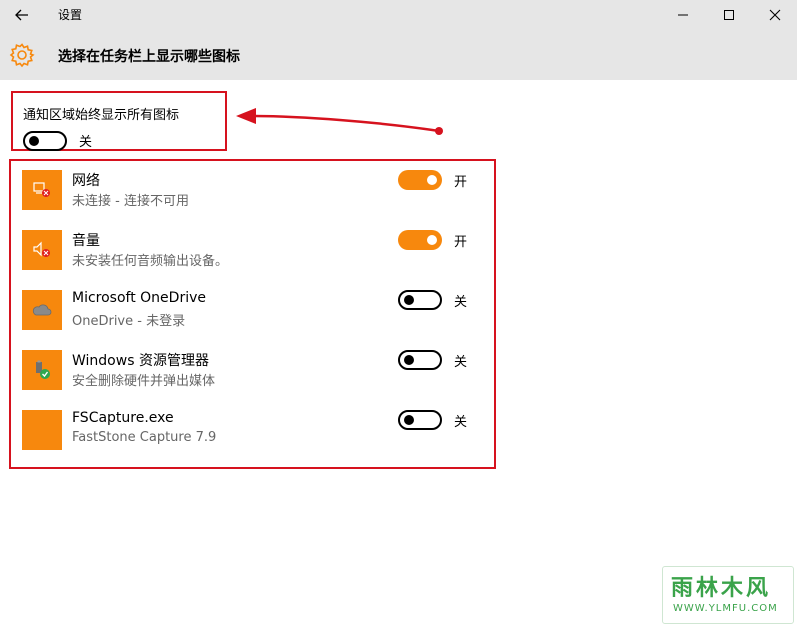 Image resolution: width=797 pixels, height=628 pixels. What do you see at coordinates (86, 241) in the screenshot?
I see `item-name: 音量` at bounding box center [86, 241].